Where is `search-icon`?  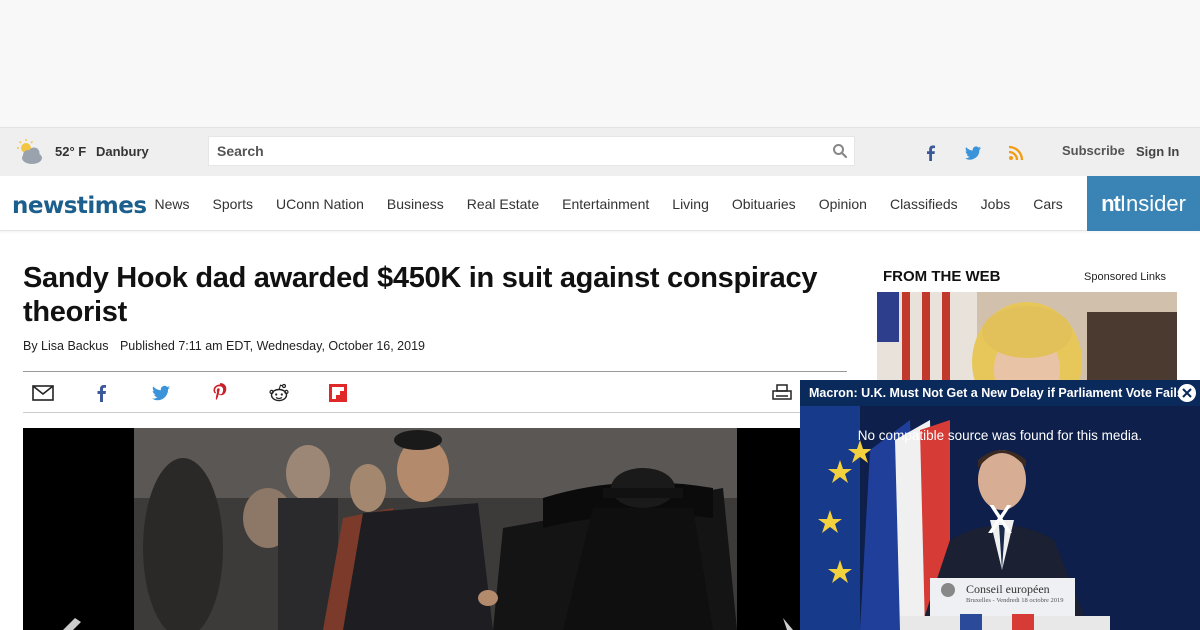
search-icon is located at coordinates (840, 151).